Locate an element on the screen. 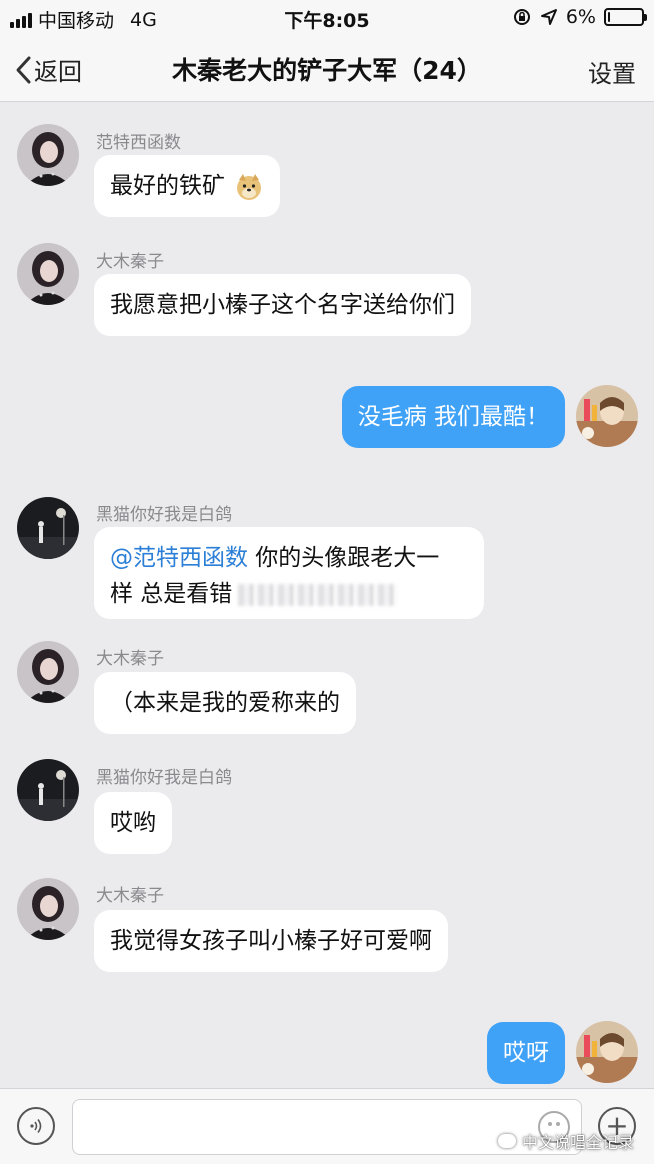  my-message-bubble: 没毛病 我们最酷！ is located at coordinates (453, 417).